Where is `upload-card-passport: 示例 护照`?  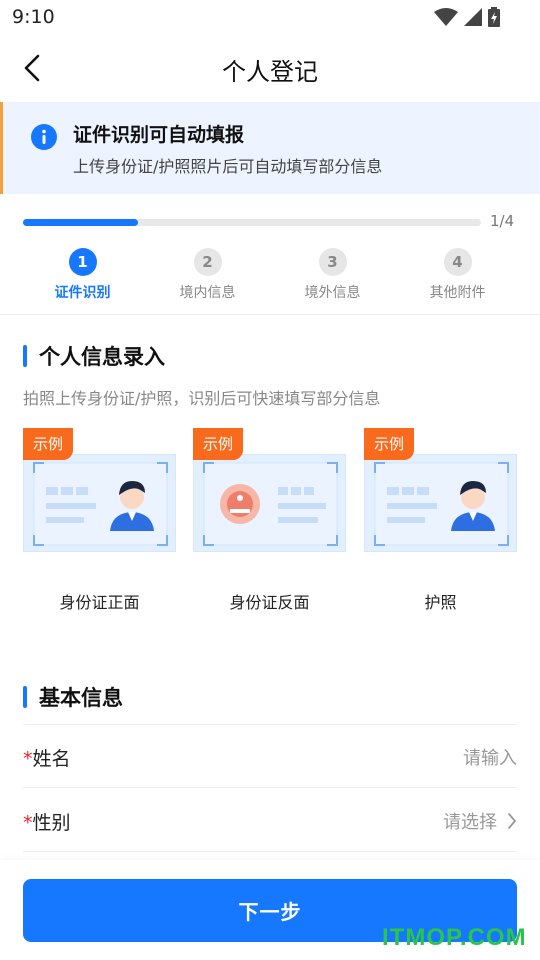
upload-card-passport: 示例 护照 is located at coordinates (440, 523).